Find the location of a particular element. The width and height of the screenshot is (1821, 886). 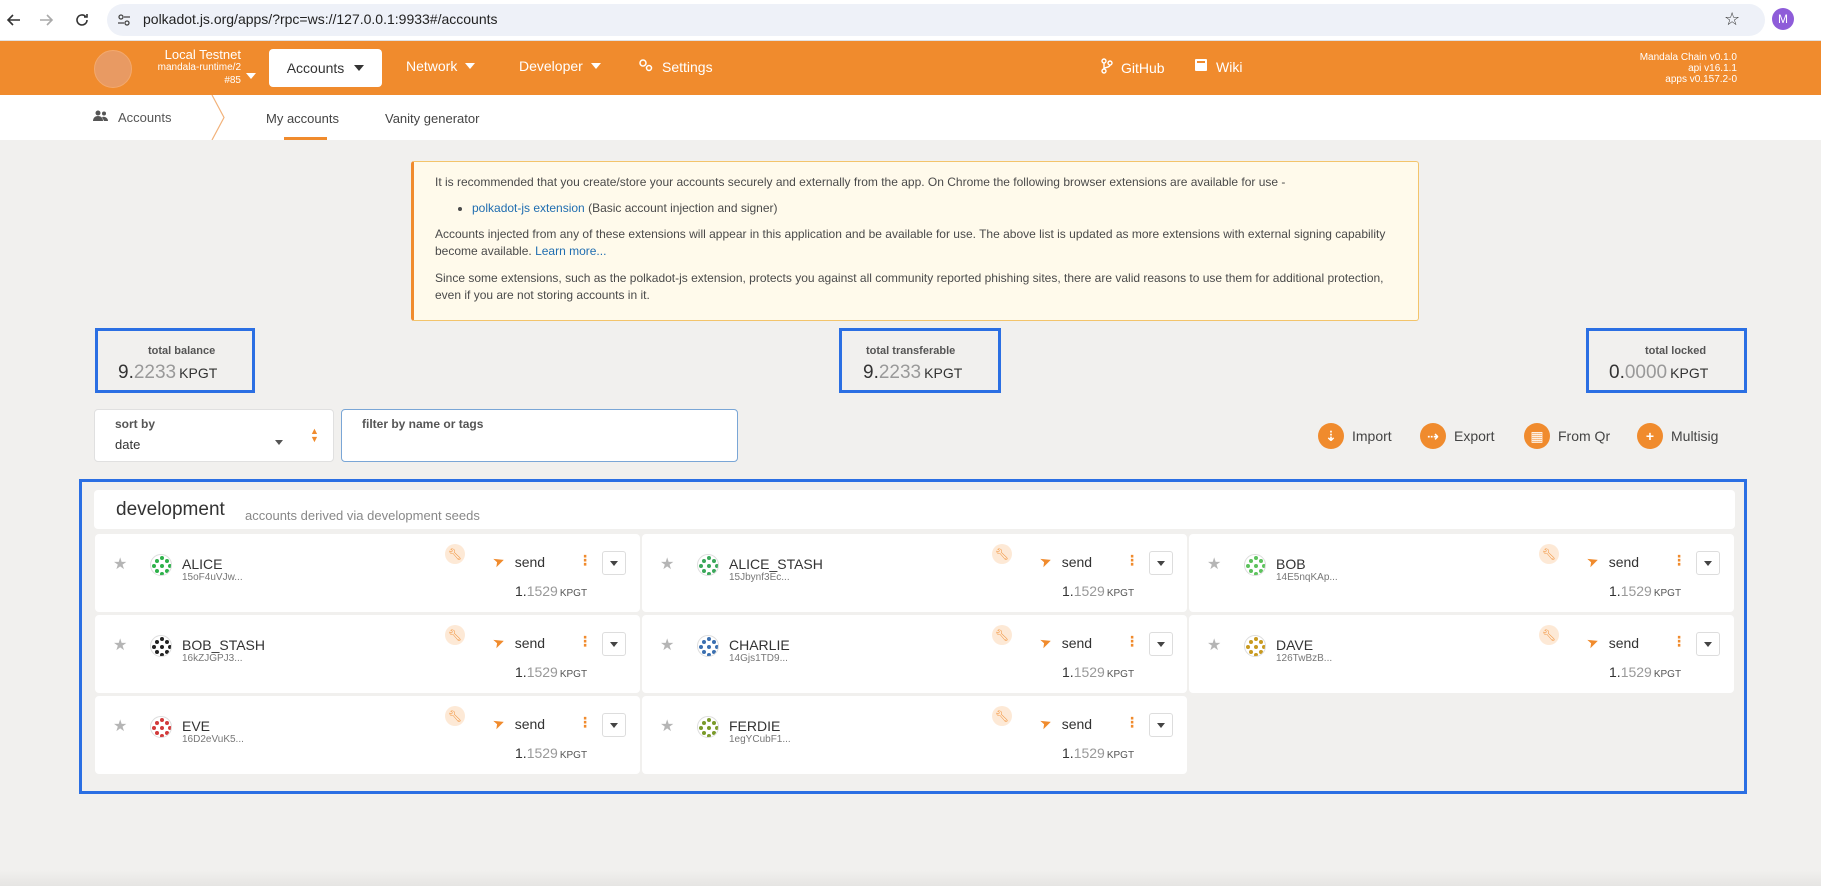

account-name: BOB is located at coordinates (1291, 564).